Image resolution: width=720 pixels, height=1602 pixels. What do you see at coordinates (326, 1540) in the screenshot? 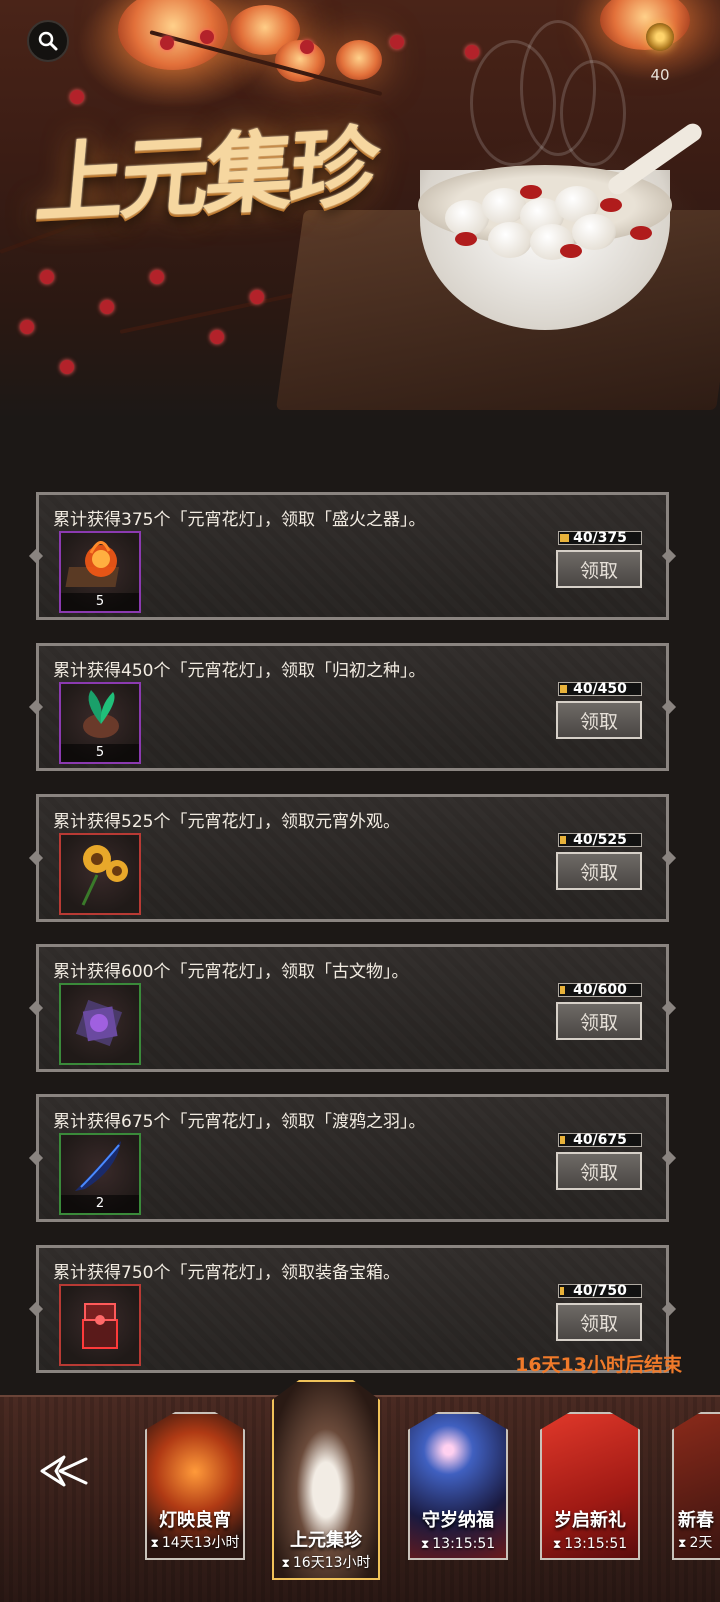
I see `tab-label: 上元集珍` at bounding box center [326, 1540].